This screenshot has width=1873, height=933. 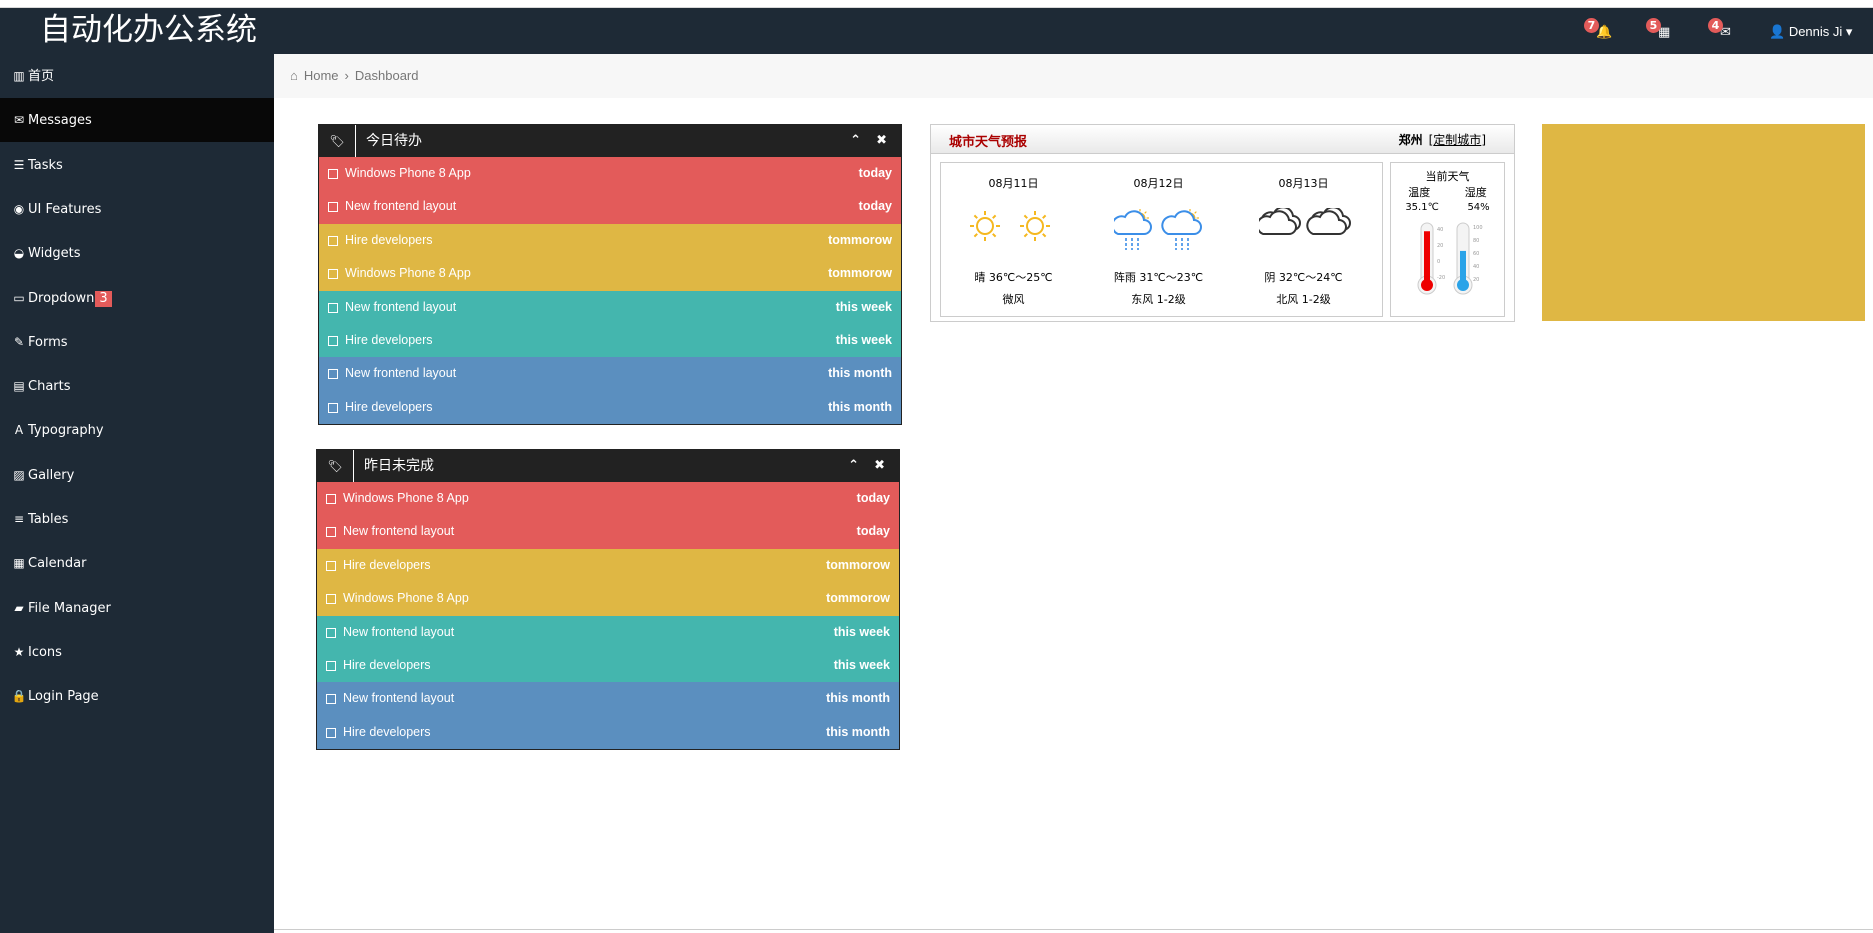 I want to click on cloud-icon, so click(x=1305, y=221).